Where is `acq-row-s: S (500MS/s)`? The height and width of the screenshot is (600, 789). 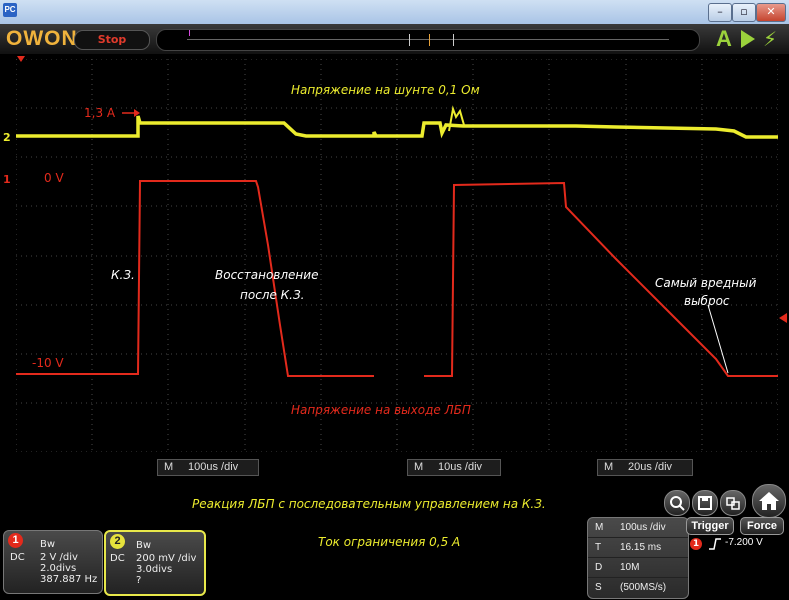 acq-row-s: S (500MS/s) is located at coordinates (638, 587).